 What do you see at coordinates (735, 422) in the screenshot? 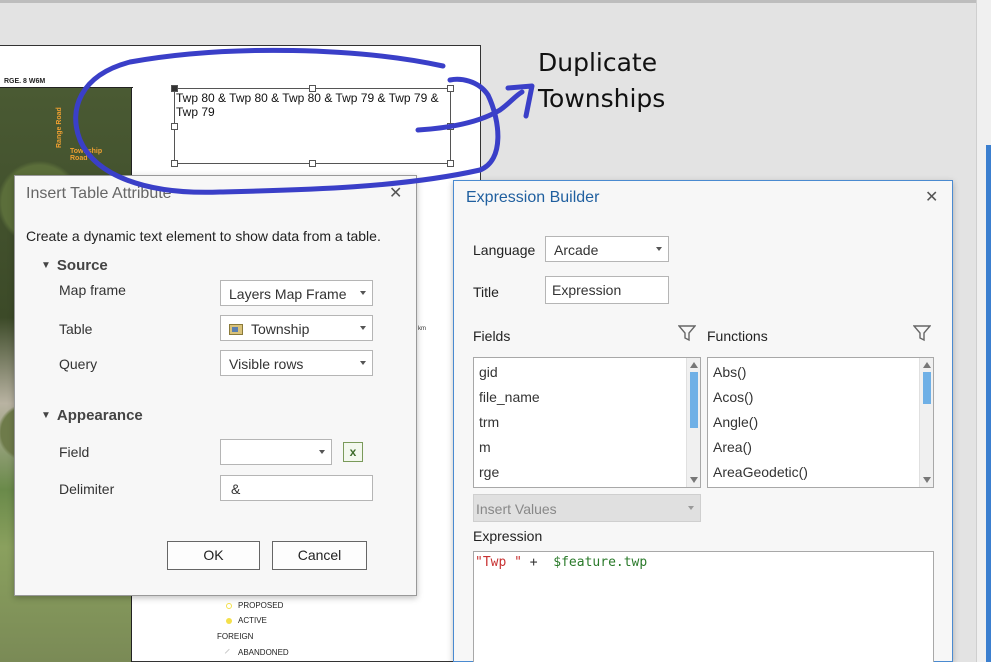
I see `list-item: Angle()` at bounding box center [735, 422].